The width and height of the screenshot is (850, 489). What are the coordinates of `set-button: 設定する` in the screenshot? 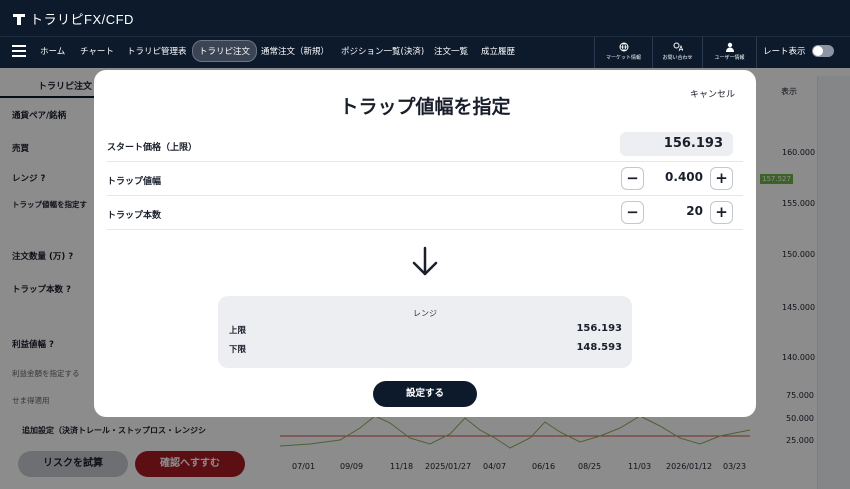 It's located at (425, 394).